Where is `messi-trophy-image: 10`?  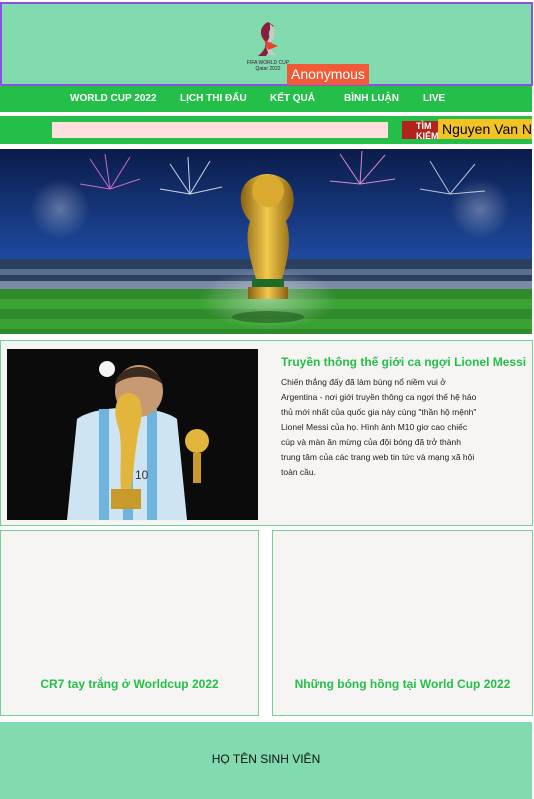
messi-trophy-image: 10 is located at coordinates (132, 434).